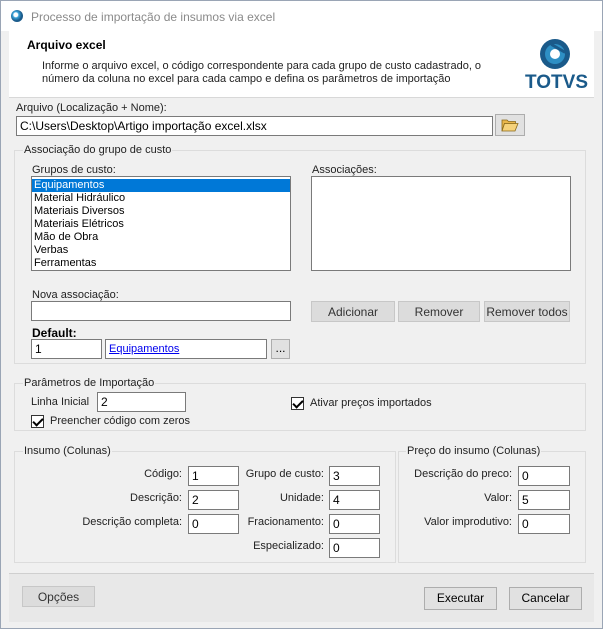 This screenshot has width=603, height=629. What do you see at coordinates (163, 474) in the screenshot?
I see `codigo-label: Código:` at bounding box center [163, 474].